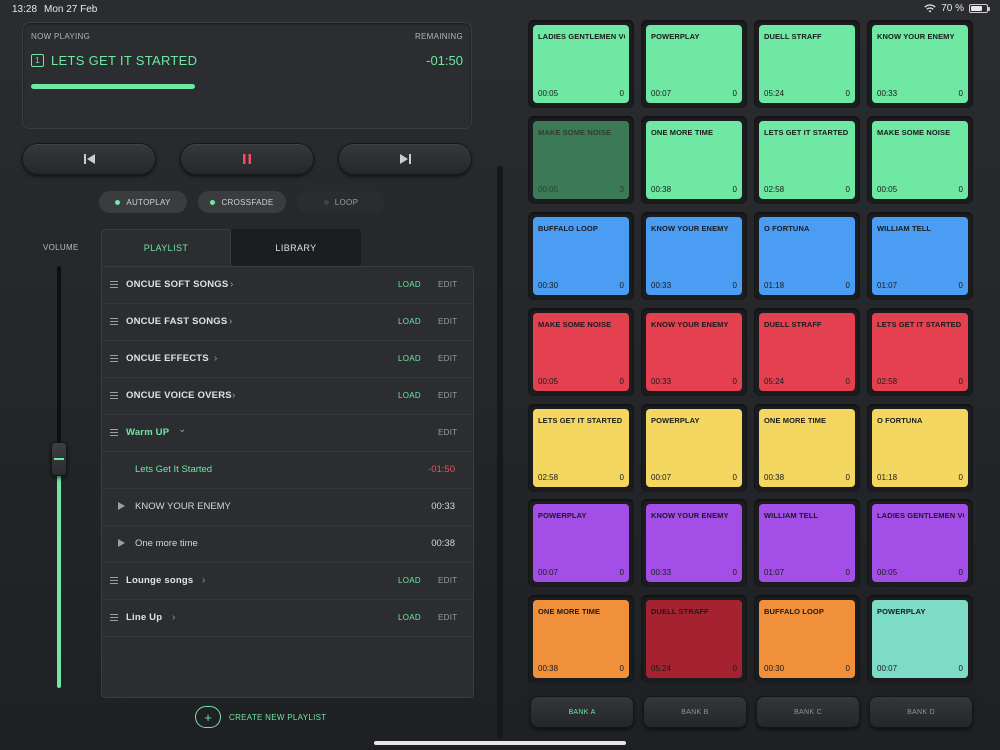  I want to click on bank-d-button: BANK D, so click(921, 712).